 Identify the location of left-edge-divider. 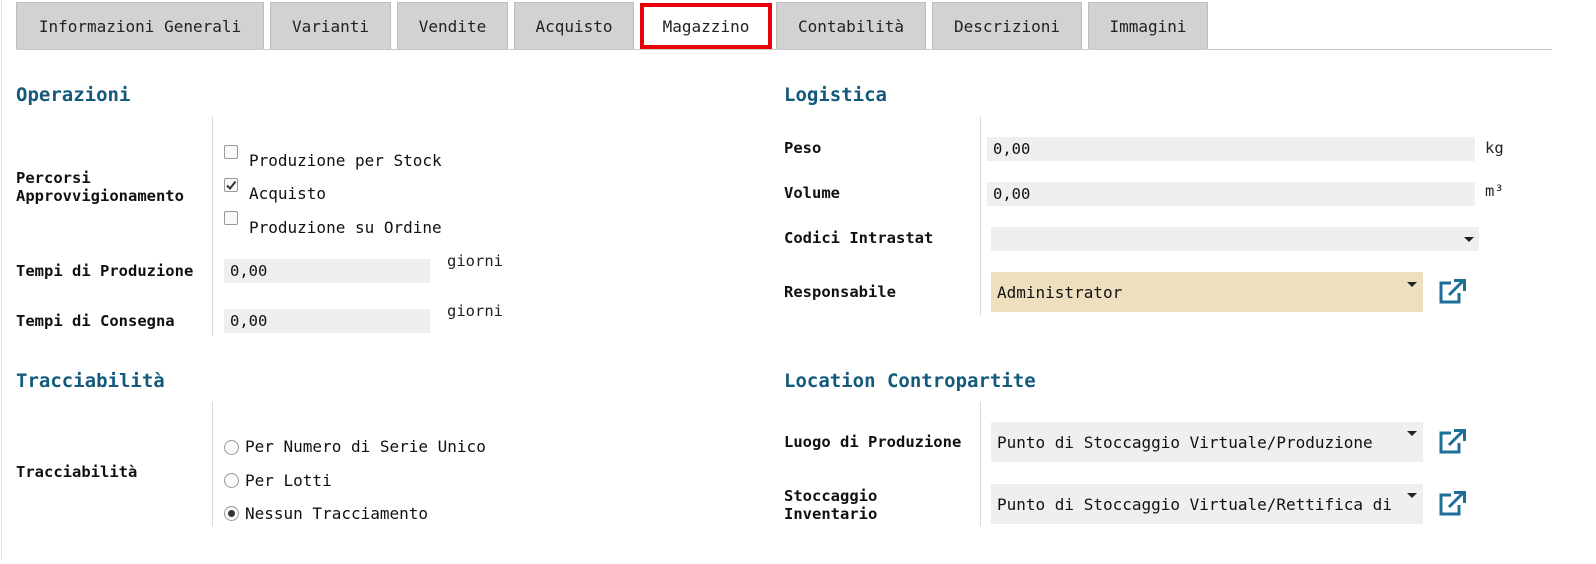
(1, 280).